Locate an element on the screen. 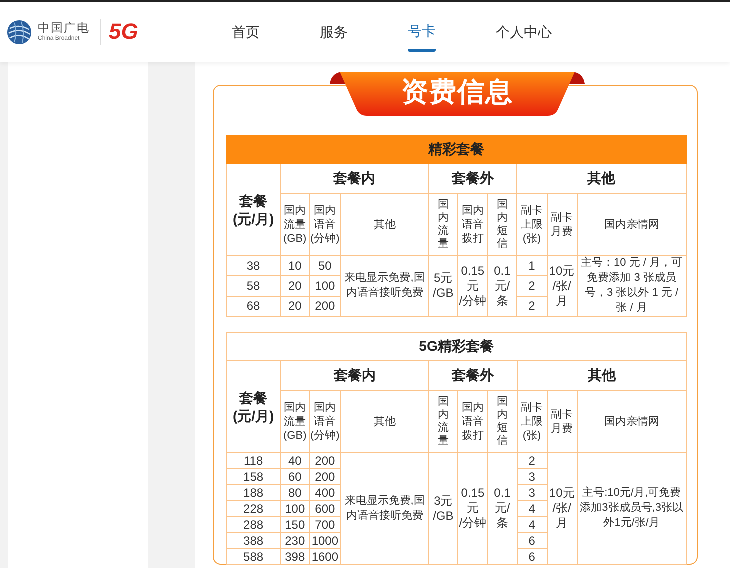  table-cell: 60 is located at coordinates (295, 476).